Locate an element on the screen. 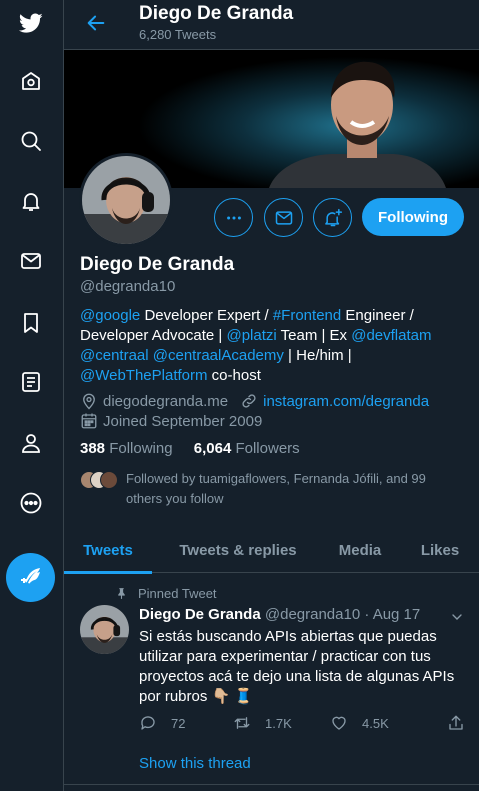 This screenshot has width=479, height=791. website-link: instagram.com/degranda is located at coordinates (346, 401).